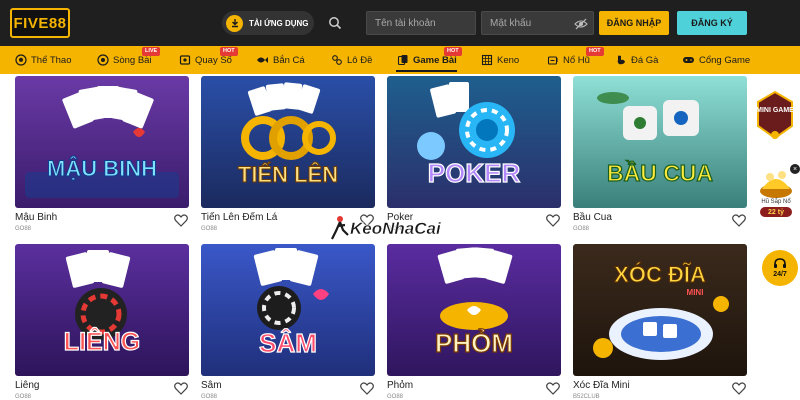  I want to click on nav-item-ban-ca: Bắn Cá, so click(280, 60).